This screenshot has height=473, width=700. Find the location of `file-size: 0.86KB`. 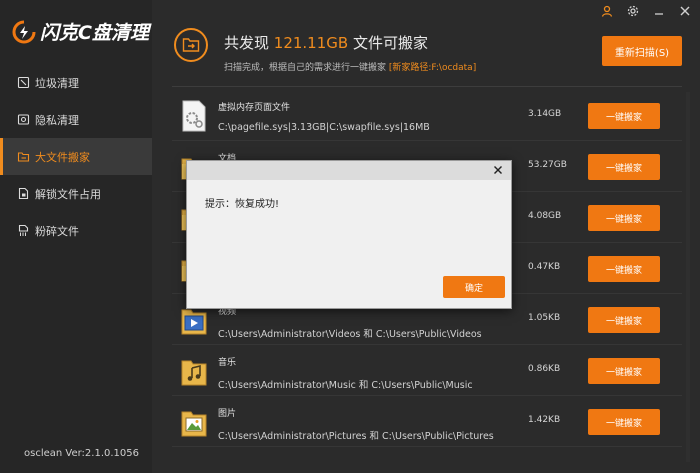

file-size: 0.86KB is located at coordinates (544, 369).